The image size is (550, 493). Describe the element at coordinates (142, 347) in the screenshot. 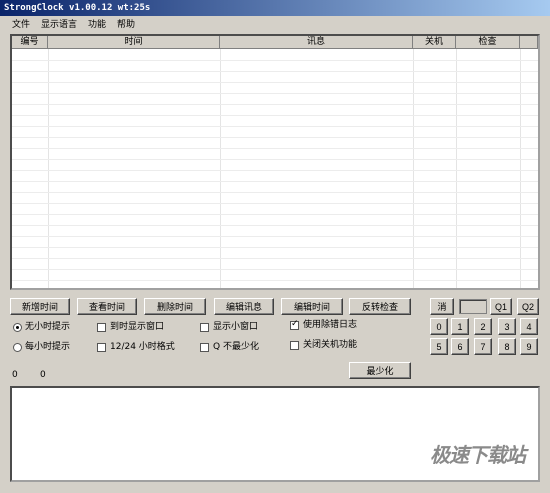

I see `format-12-24-label: 12/24 小时格式` at that location.